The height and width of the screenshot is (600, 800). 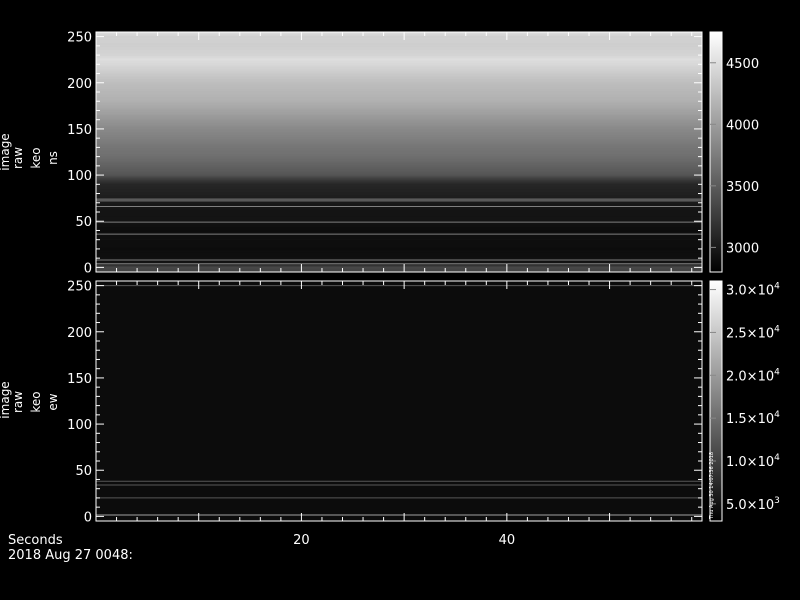 I want to click on colorbar-tick-label: 3.0×104, so click(x=753, y=290).